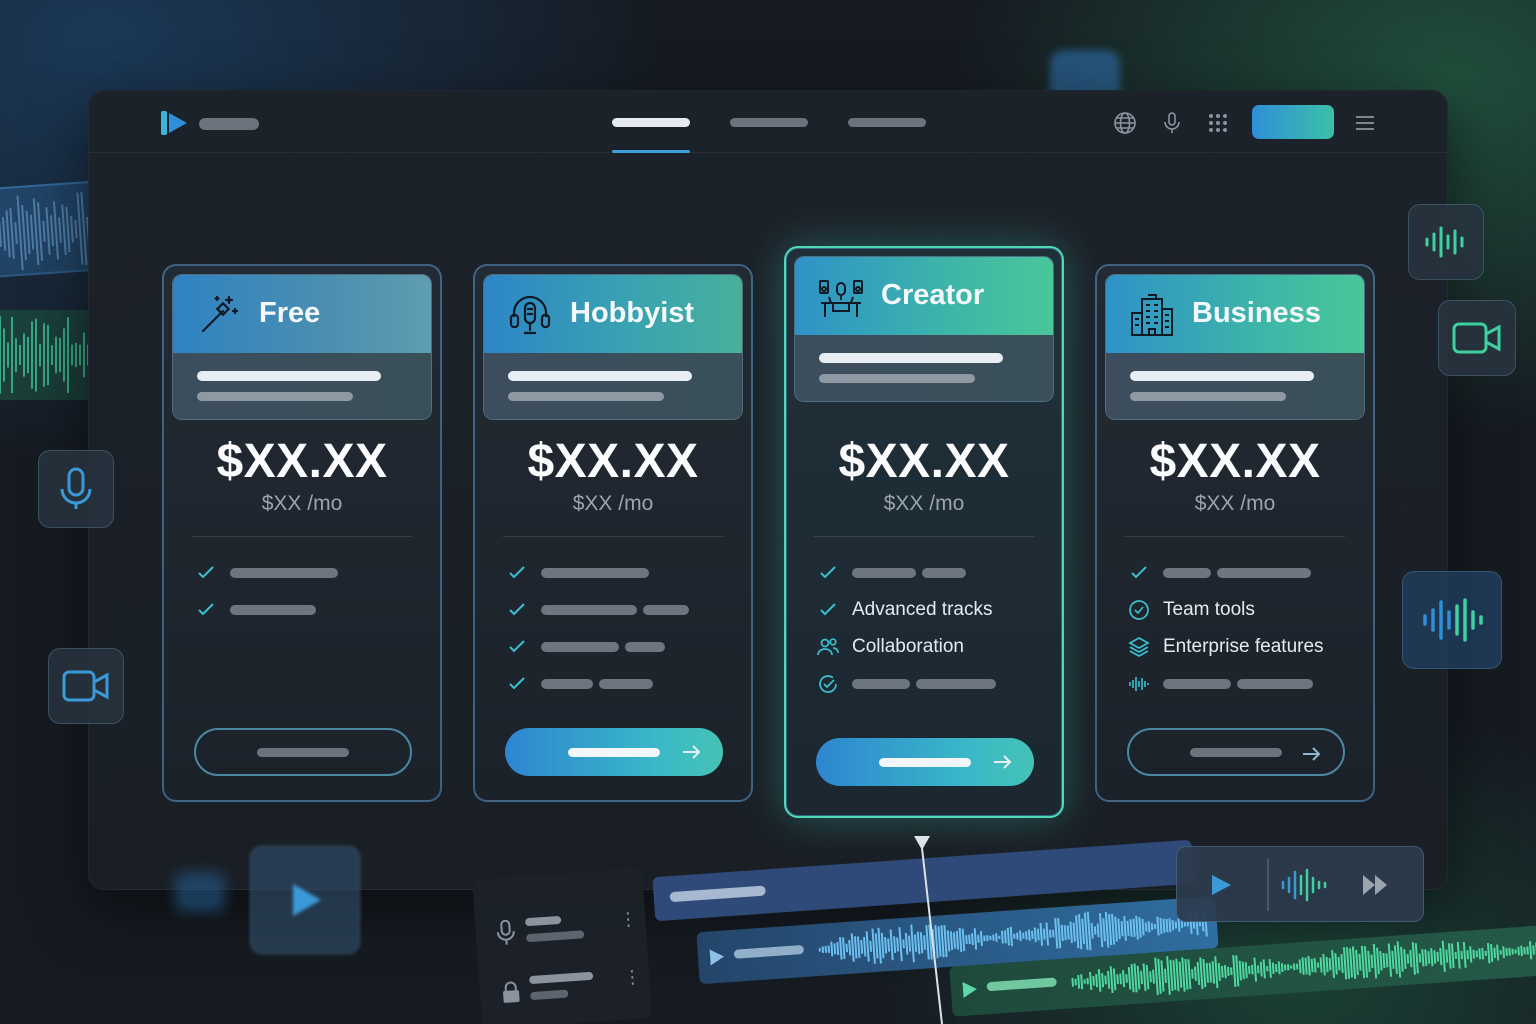 The width and height of the screenshot is (1536, 1024). Describe the element at coordinates (1152, 315) in the screenshot. I see `office-building-icon` at that location.